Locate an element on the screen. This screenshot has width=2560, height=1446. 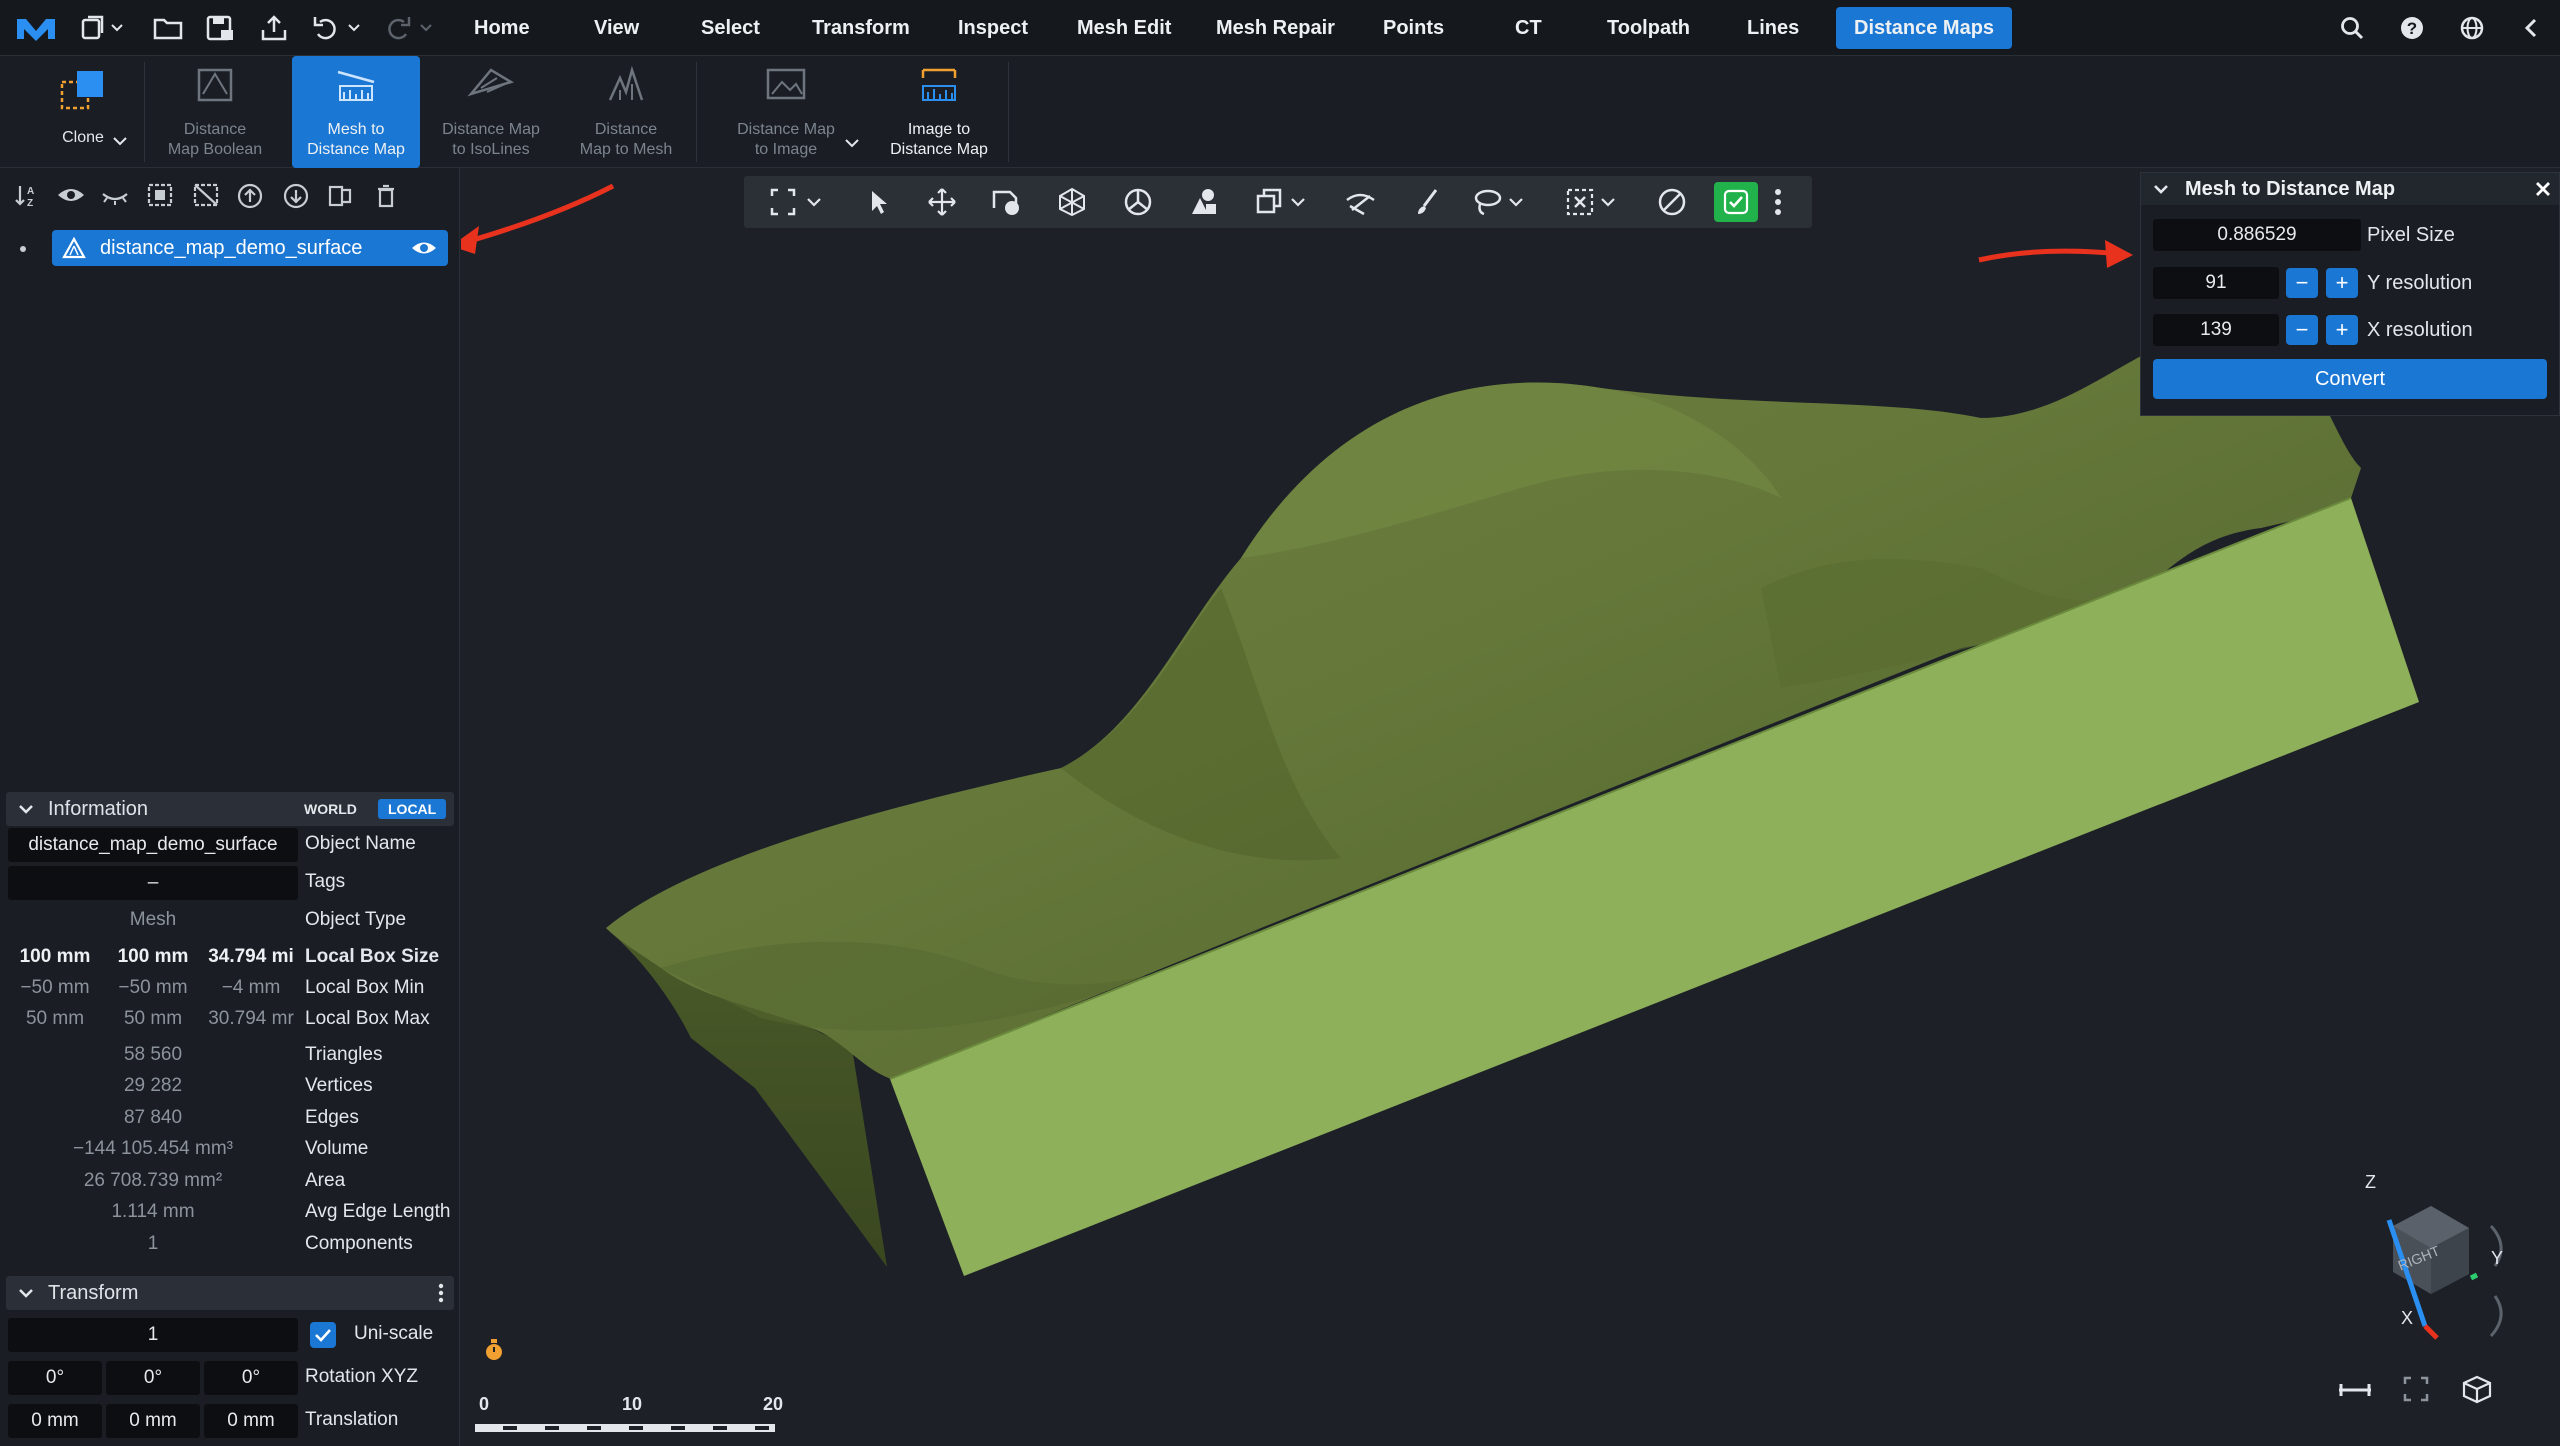
app-logo-icon is located at coordinates (36, 28).